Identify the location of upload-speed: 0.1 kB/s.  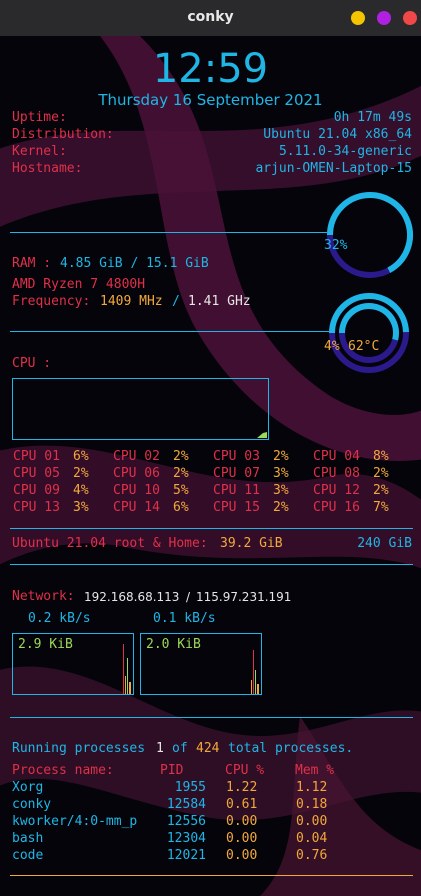
(184, 618).